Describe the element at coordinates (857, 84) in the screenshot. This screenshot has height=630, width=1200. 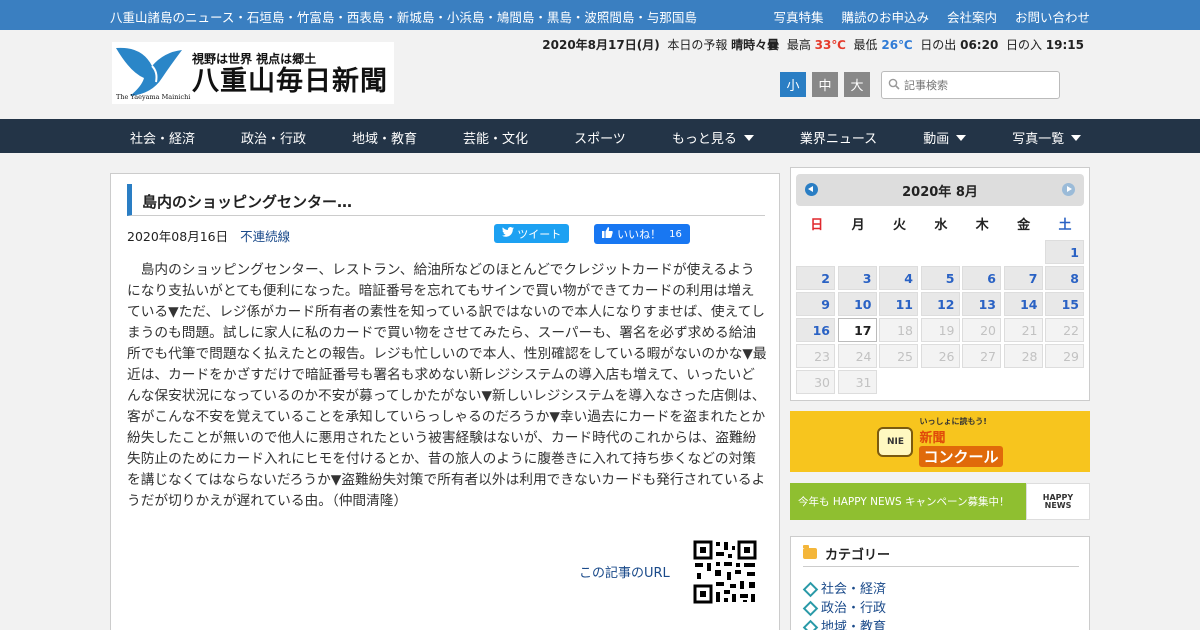
I see `font-size-large-button: 大` at that location.